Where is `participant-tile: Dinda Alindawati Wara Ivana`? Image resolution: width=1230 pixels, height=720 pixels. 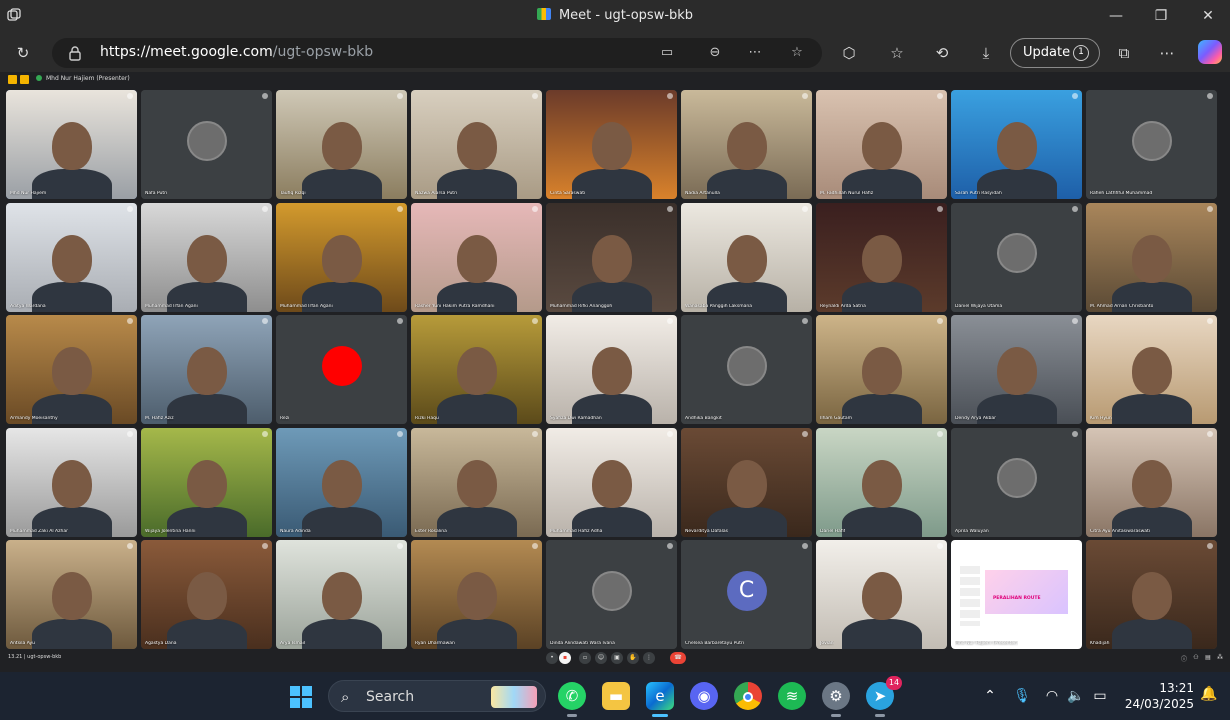
participant-tile: Dinda Alindawati Wara Ivana is located at coordinates (611, 594).